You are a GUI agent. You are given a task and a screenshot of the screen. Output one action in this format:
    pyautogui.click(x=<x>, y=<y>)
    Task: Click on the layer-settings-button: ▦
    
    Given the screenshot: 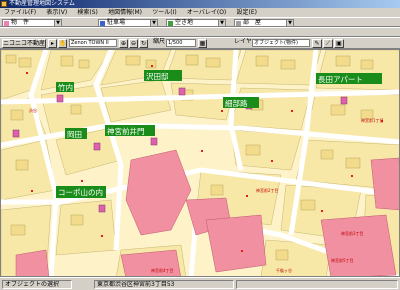 What is the action you would take?
    pyautogui.click(x=202, y=43)
    